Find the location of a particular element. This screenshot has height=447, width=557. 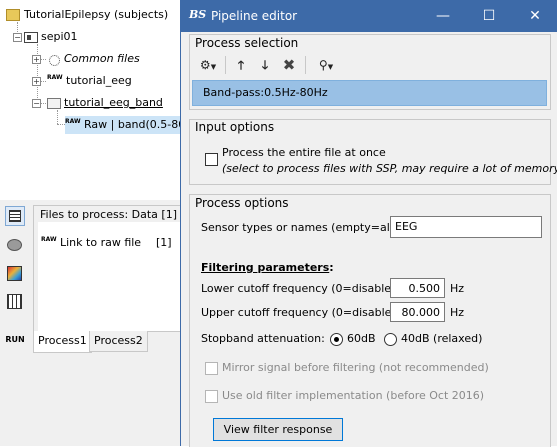

stopband-60db-radio is located at coordinates (336, 339).